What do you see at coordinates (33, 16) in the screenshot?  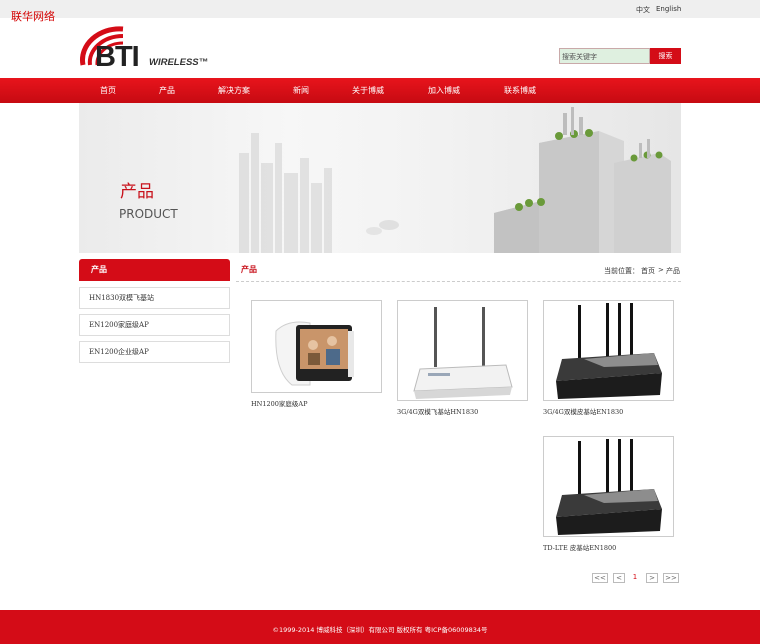 I see `watermark-text: 联华网络` at bounding box center [33, 16].